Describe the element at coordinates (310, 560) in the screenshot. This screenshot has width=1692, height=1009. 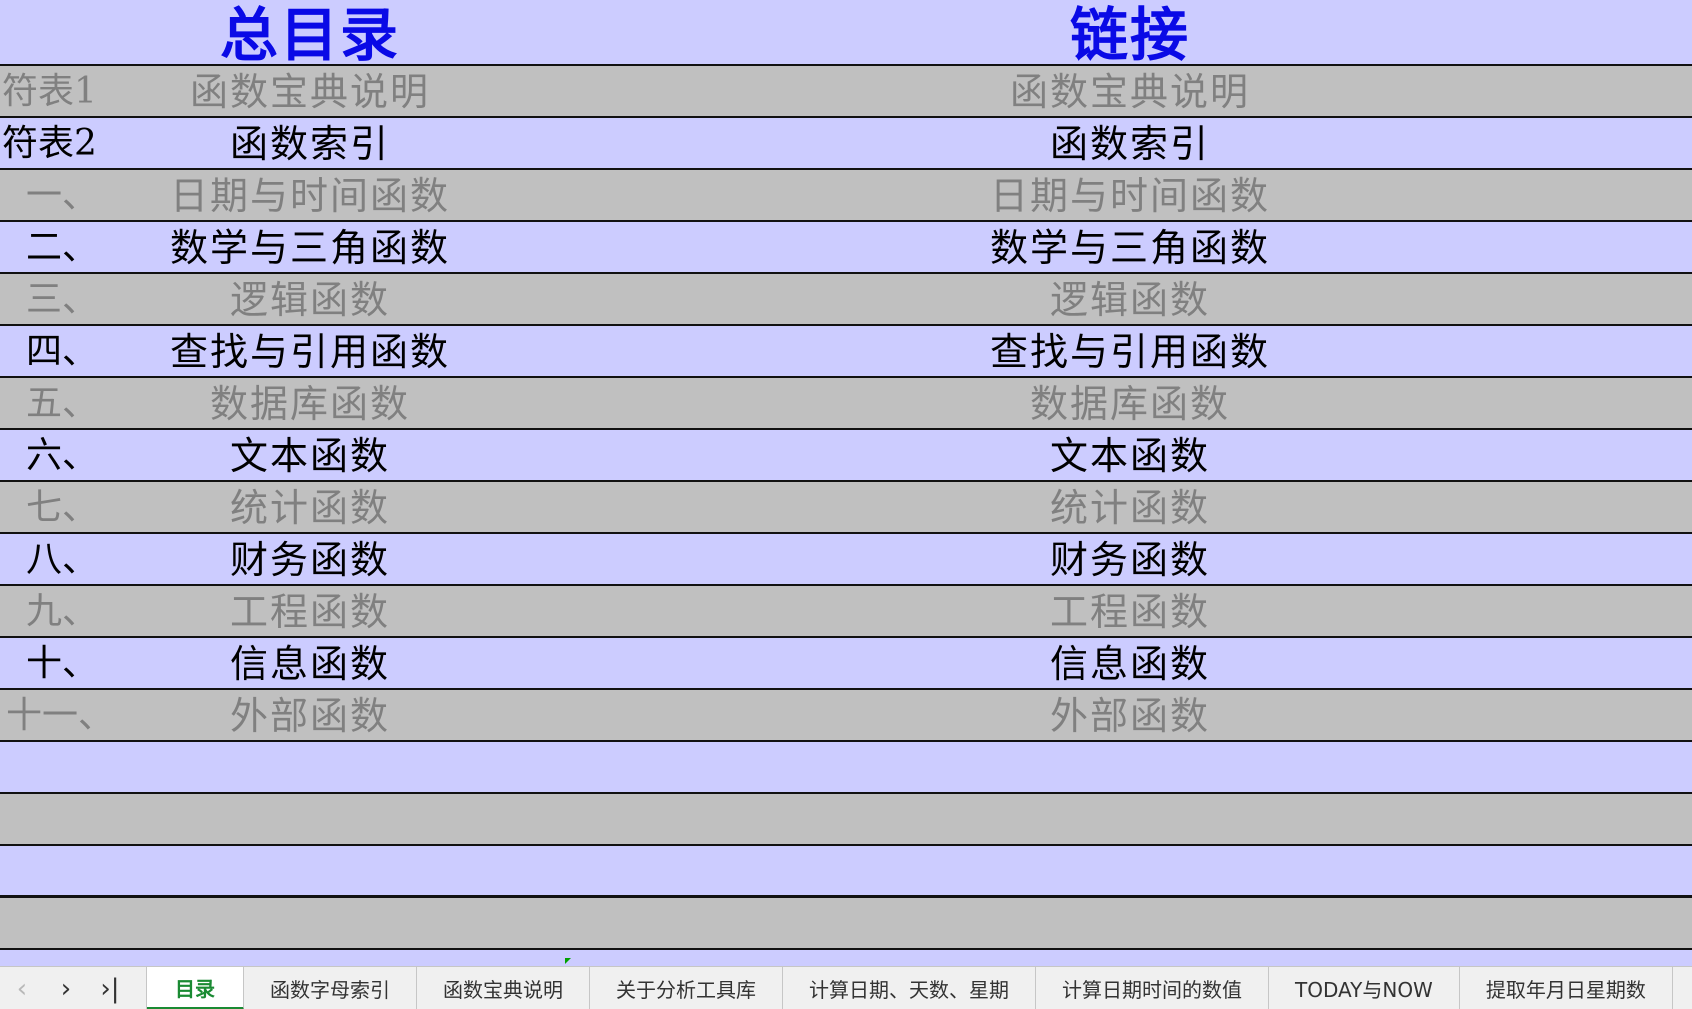
I see `row-title-cell: 财务函数` at that location.